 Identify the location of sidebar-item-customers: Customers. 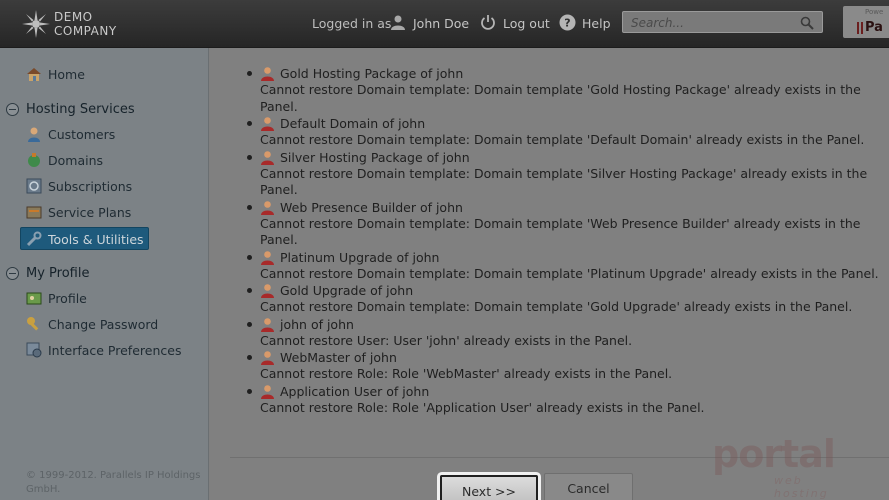
(70, 134).